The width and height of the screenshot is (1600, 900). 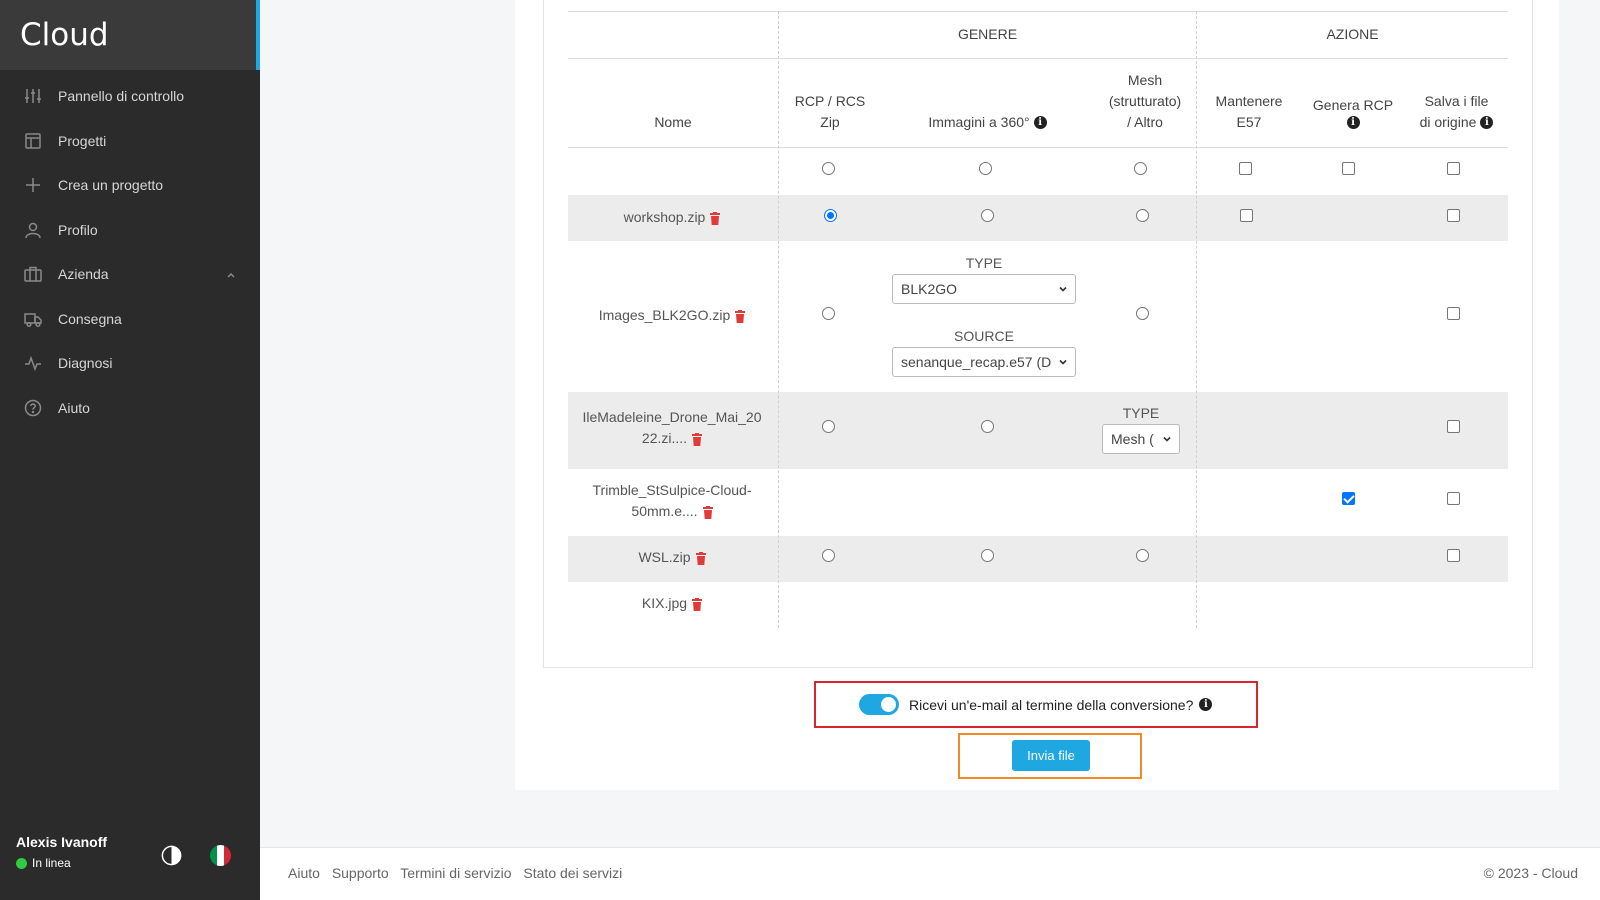 I want to click on italy-flag-icon, so click(x=220, y=855).